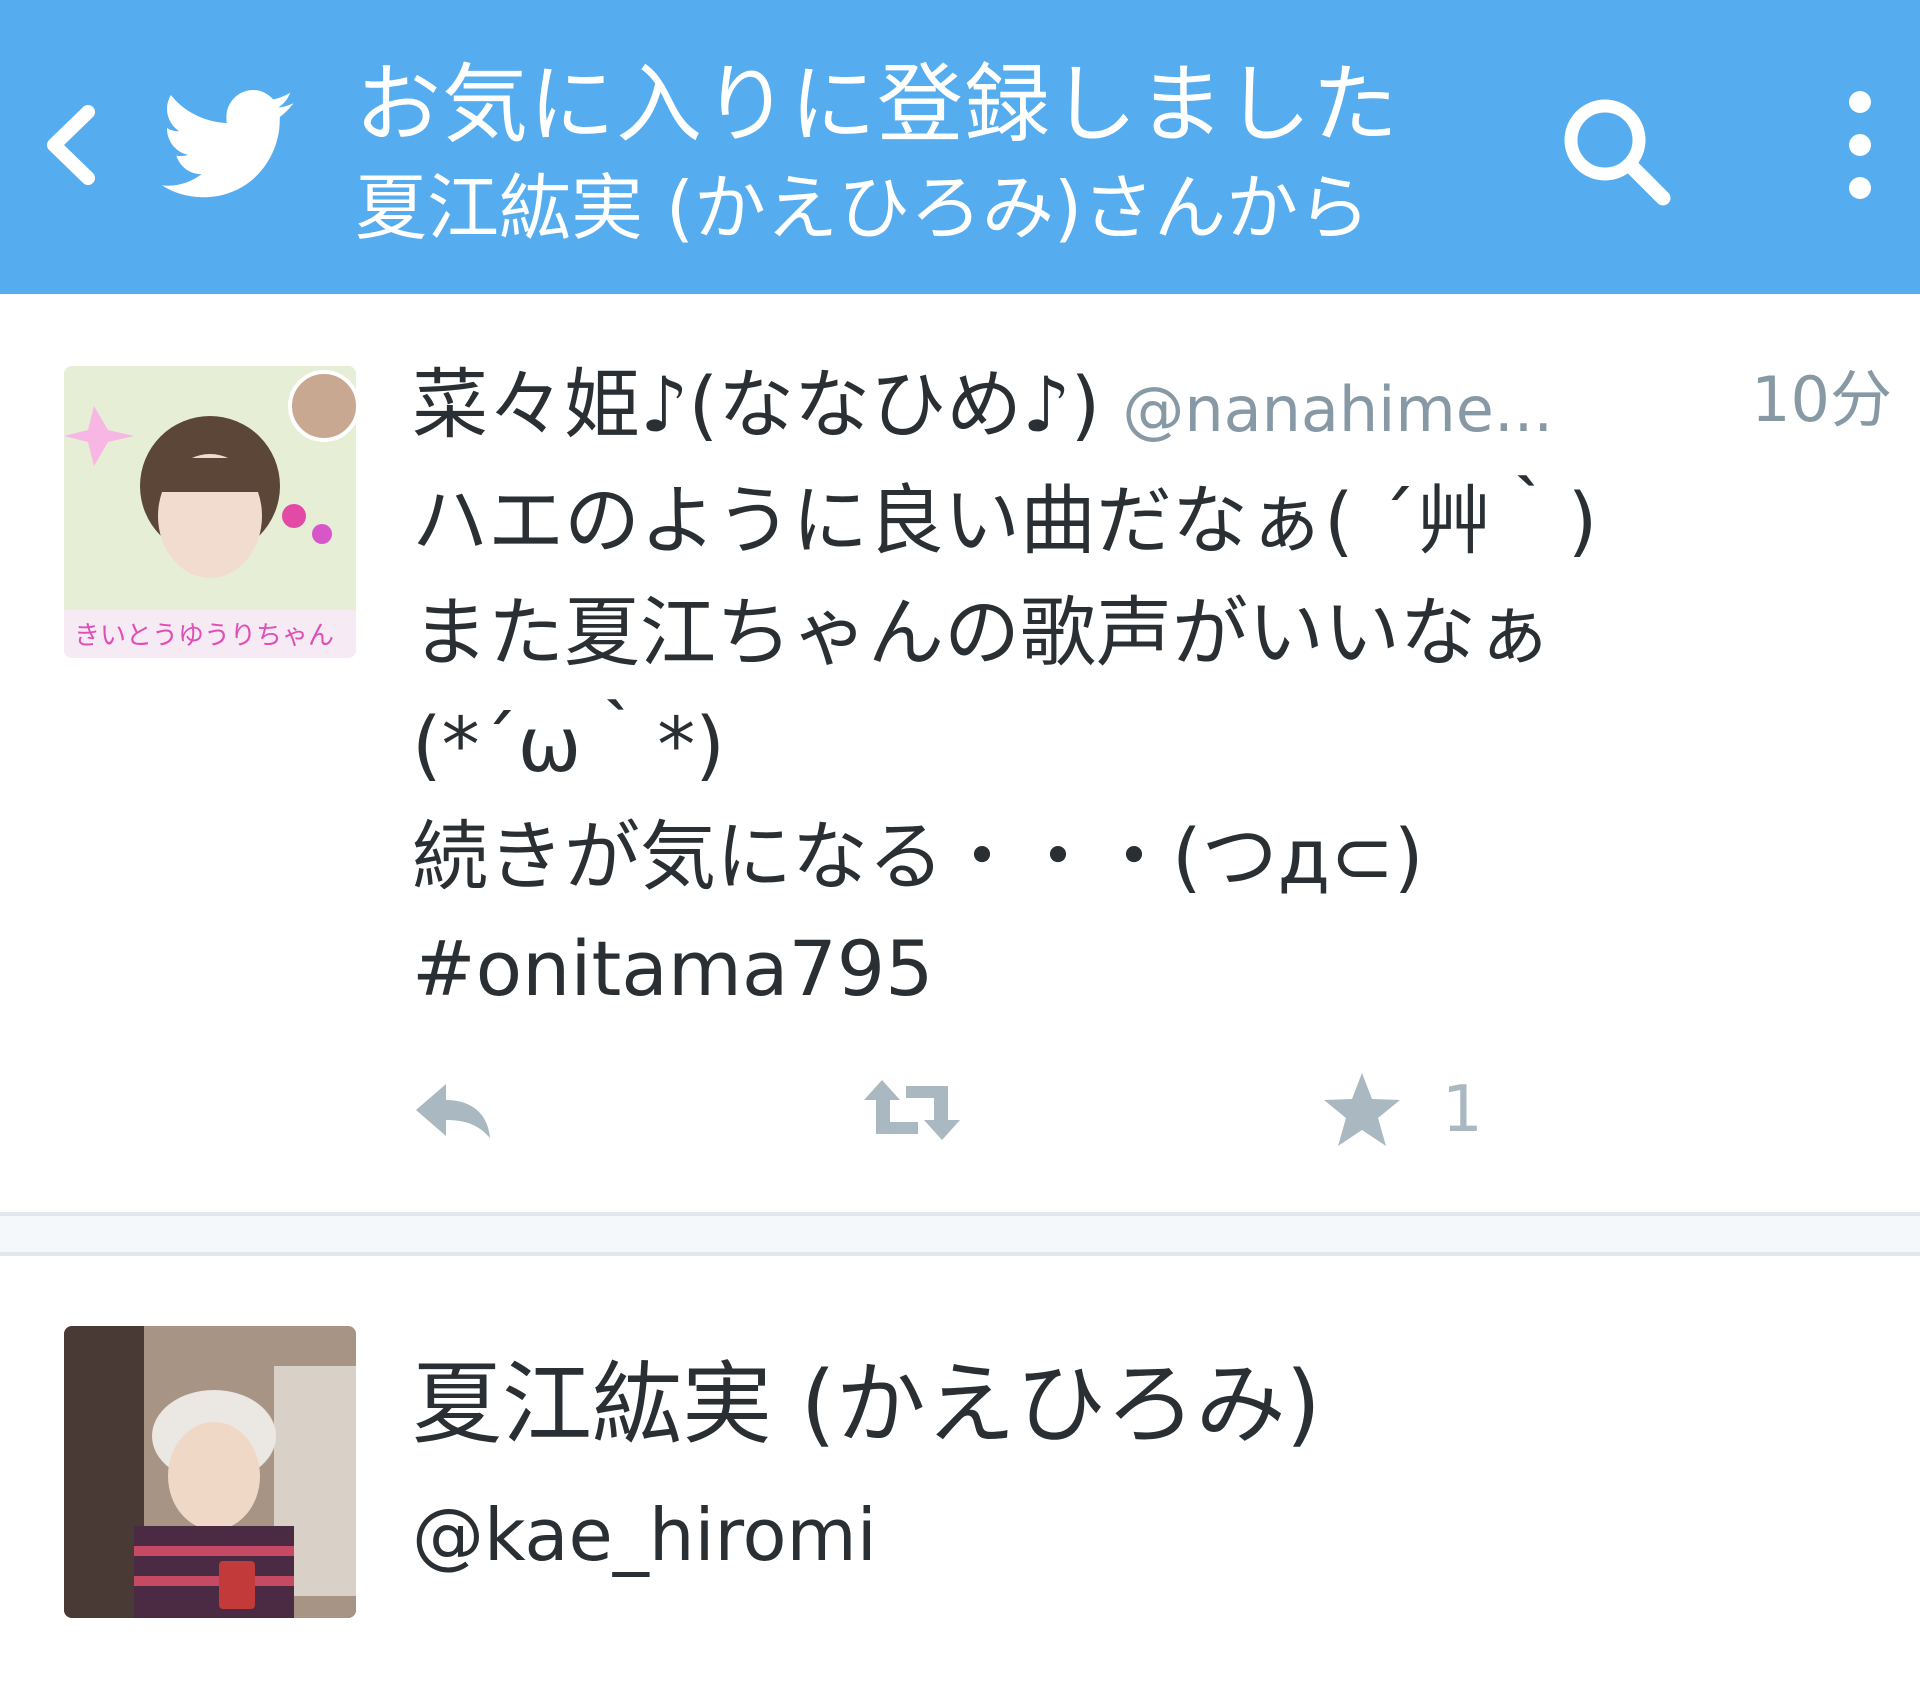  I want to click on tweet-author-avatar: きいとうゆうりちゃん, so click(210, 512).